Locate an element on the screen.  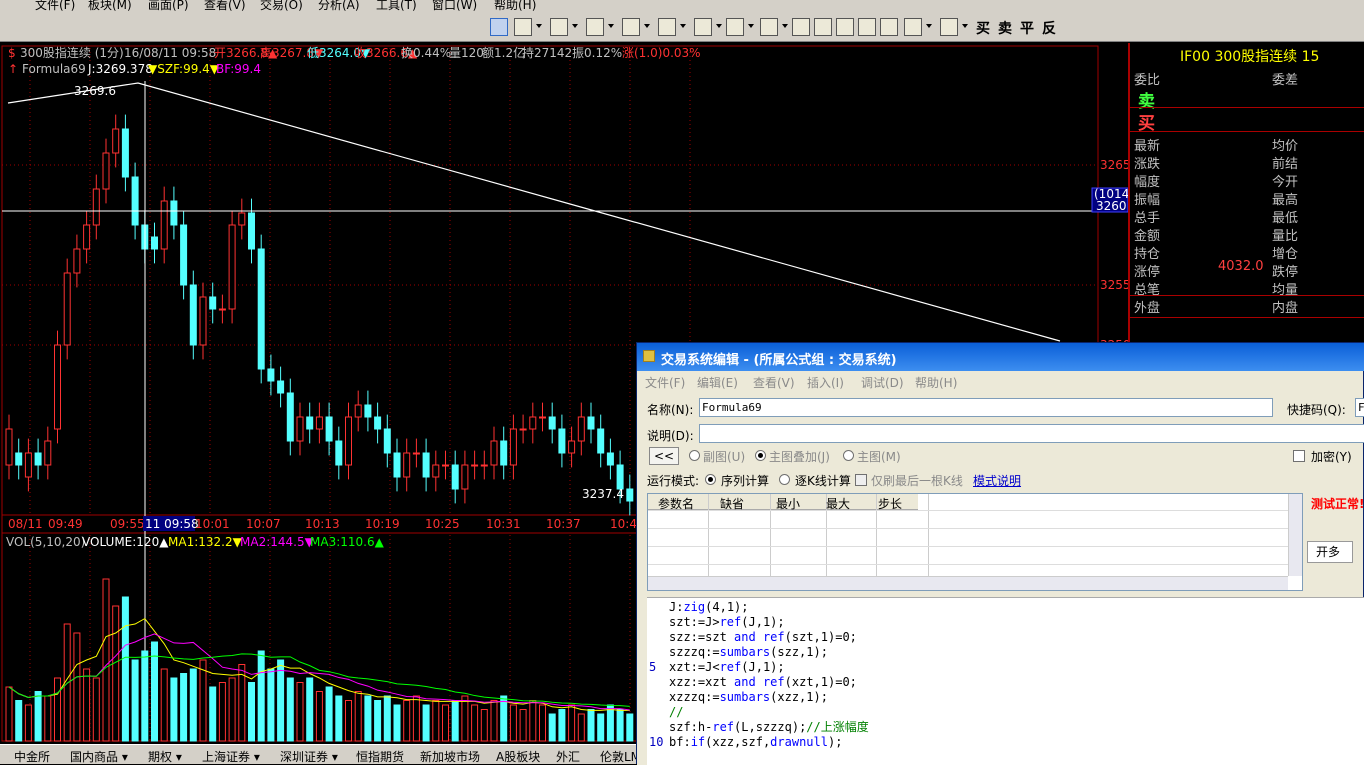
market-tab: 深圳证券 ▾ is located at coordinates (309, 756).